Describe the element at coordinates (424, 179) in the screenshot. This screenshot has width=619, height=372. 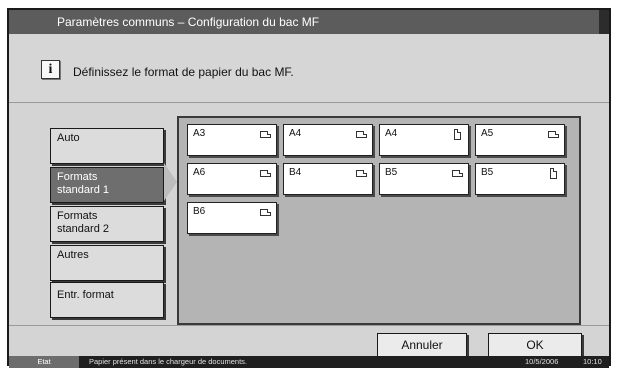
I see `size-button-b5-landscape: B5` at that location.